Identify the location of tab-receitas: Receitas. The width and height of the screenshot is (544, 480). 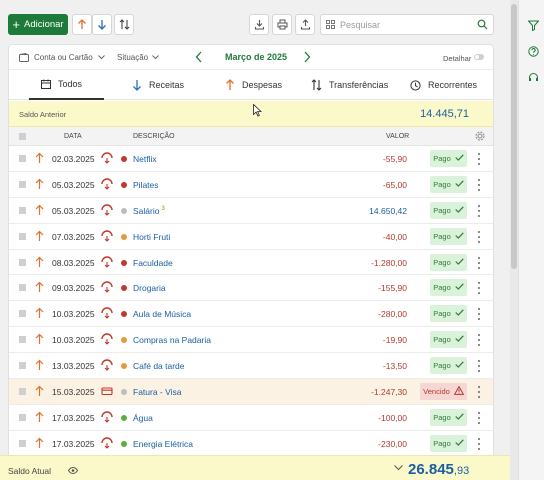
(158, 85).